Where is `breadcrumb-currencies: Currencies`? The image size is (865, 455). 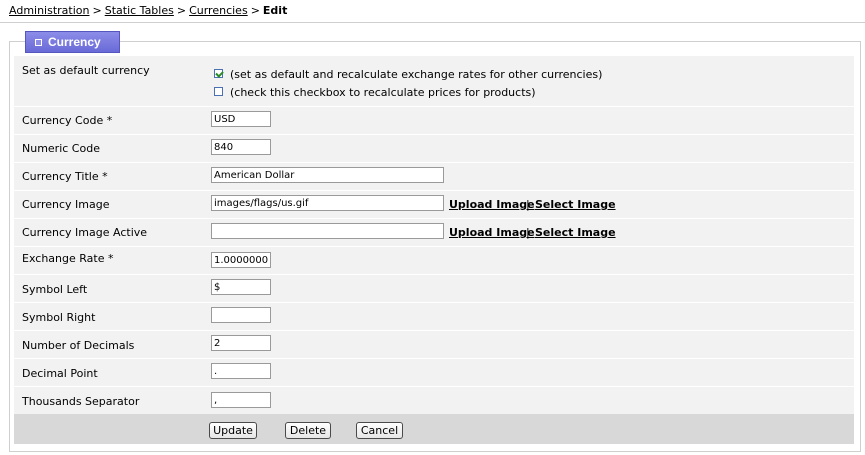
breadcrumb-currencies: Currencies is located at coordinates (218, 10).